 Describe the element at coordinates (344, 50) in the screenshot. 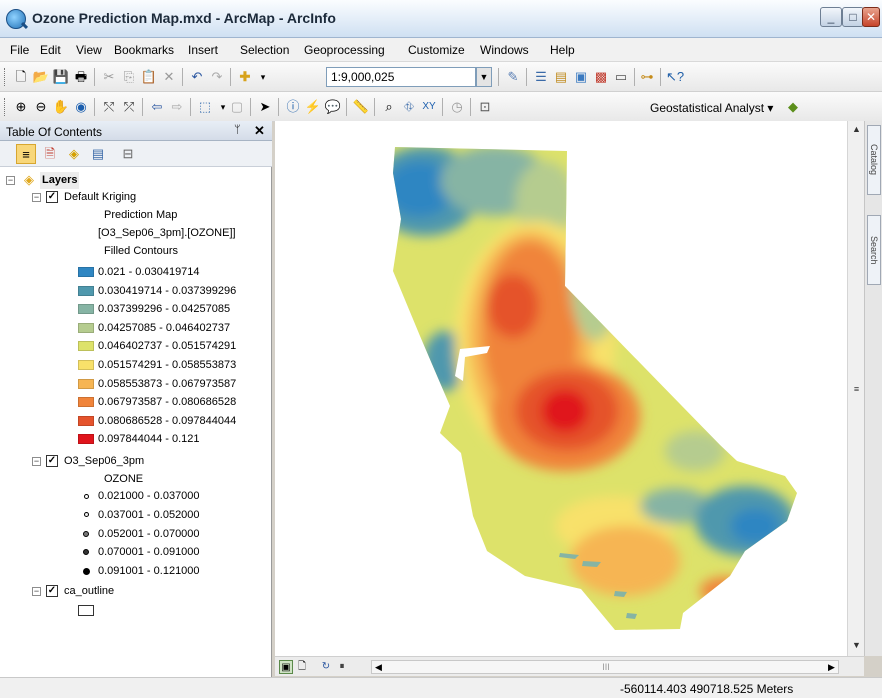

I see `menu-geoprocessing: Geoprocessing` at that location.